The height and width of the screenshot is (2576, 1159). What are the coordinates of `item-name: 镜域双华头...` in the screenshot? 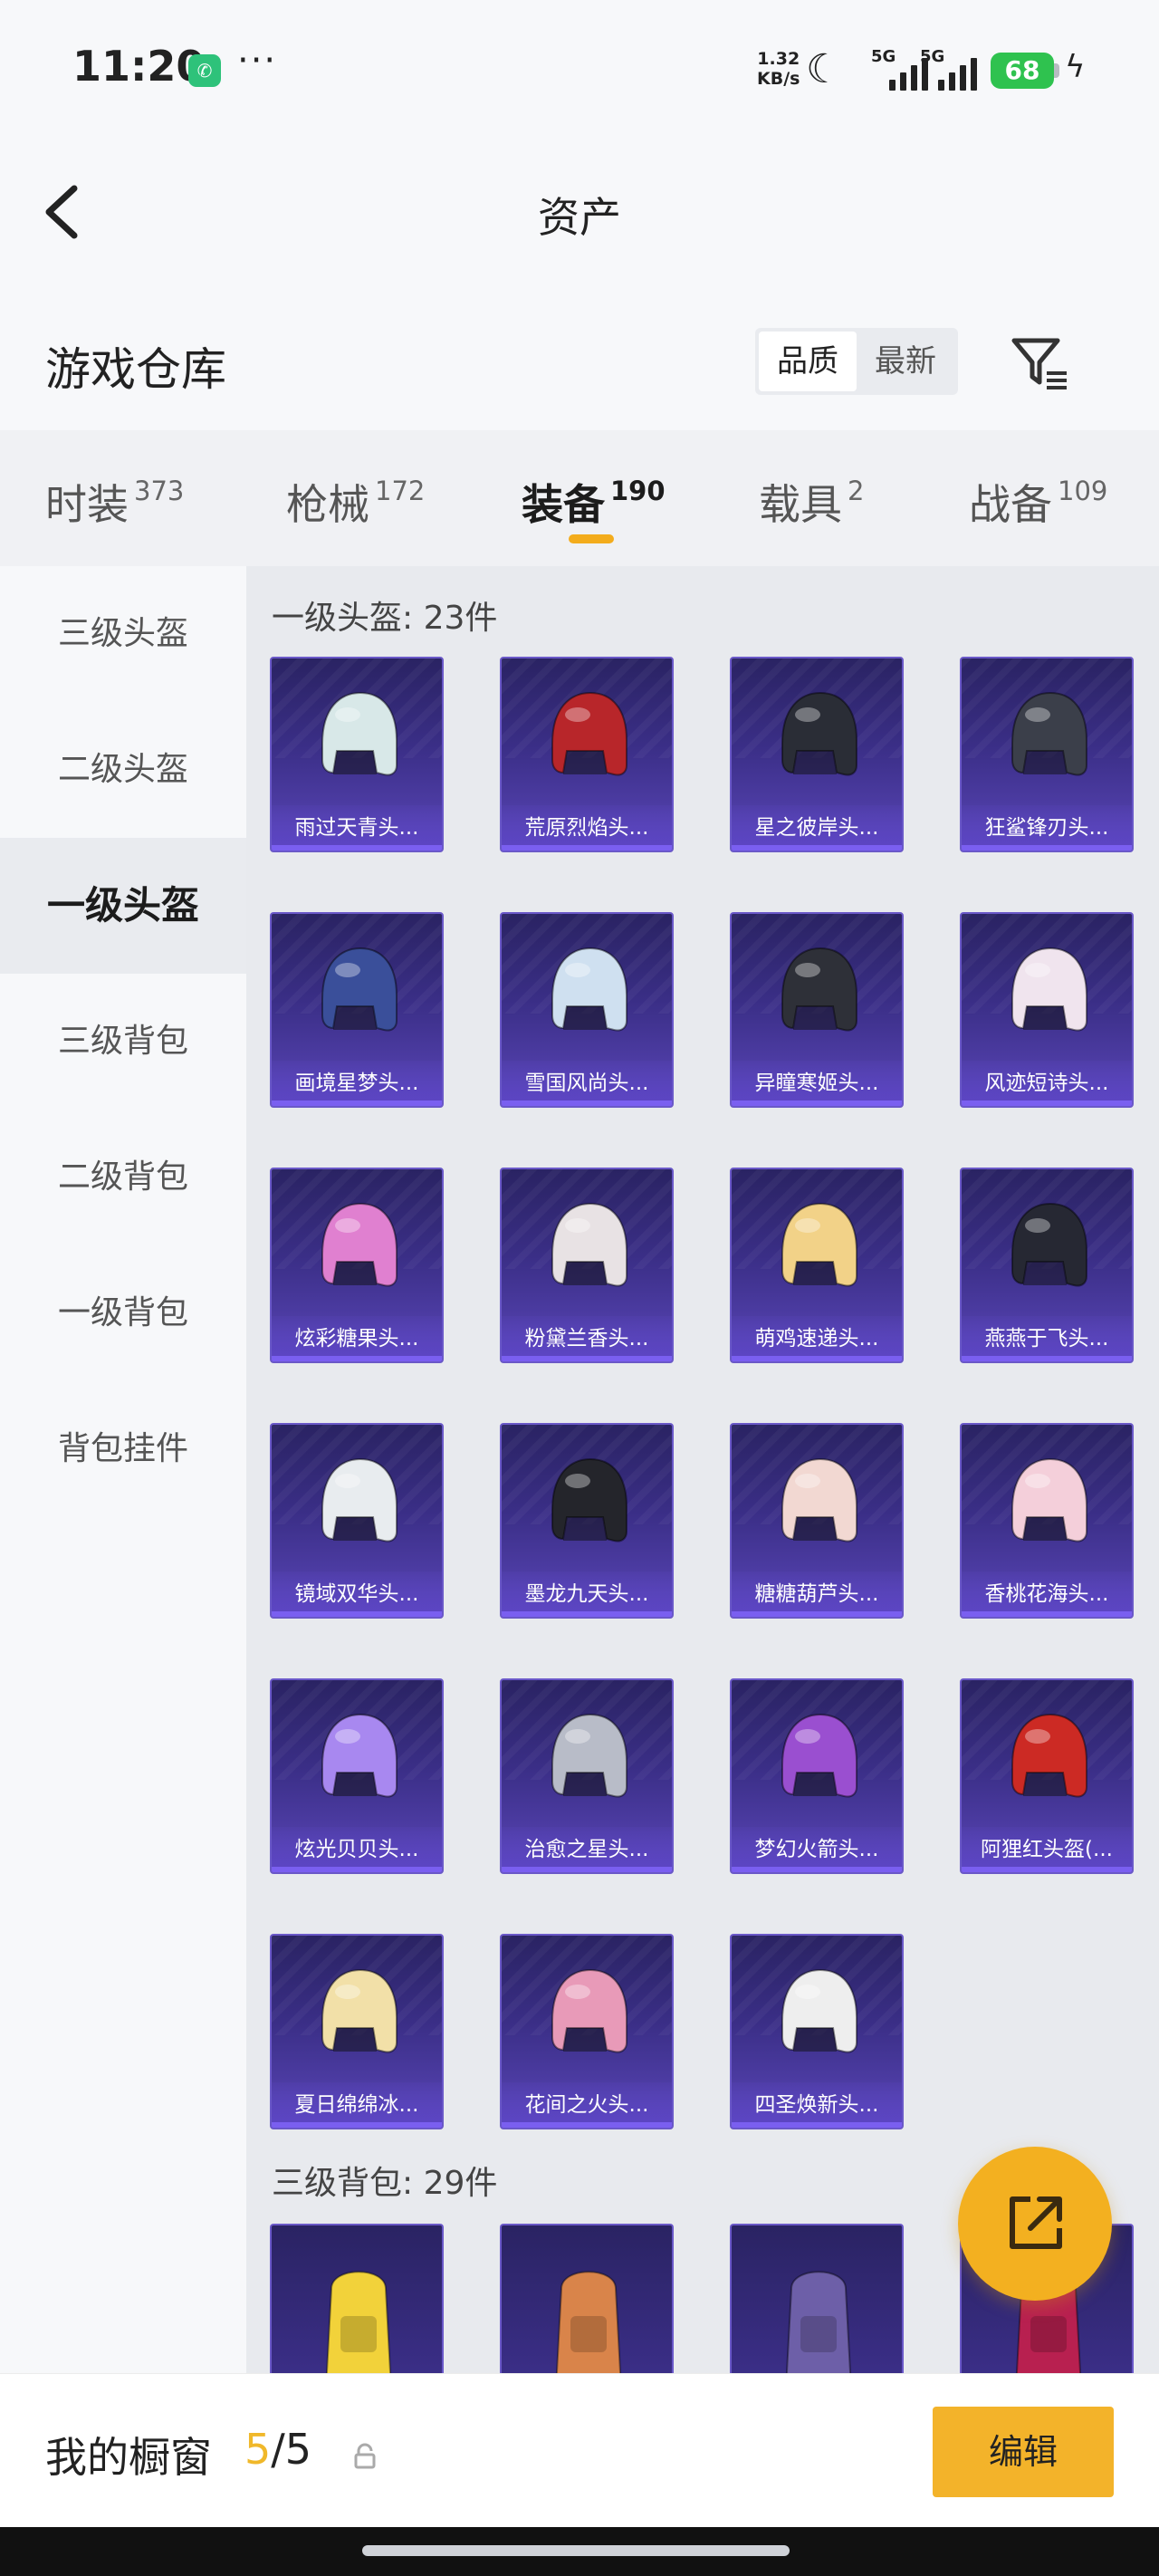 It's located at (357, 1594).